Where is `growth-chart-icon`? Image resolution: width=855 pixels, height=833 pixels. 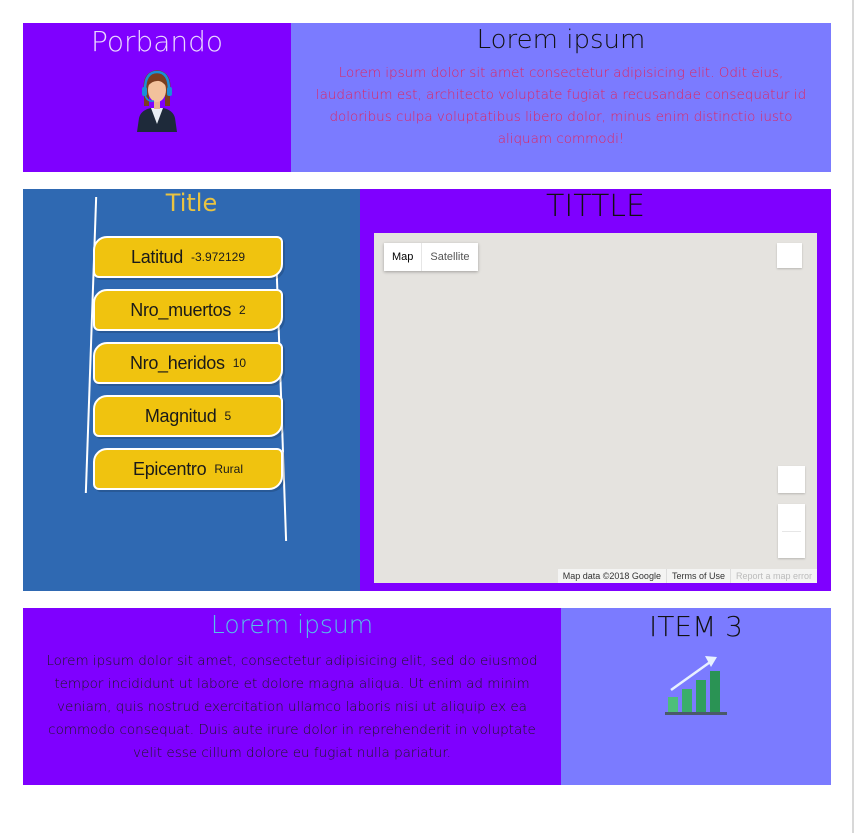
growth-chart-icon is located at coordinates (696, 684).